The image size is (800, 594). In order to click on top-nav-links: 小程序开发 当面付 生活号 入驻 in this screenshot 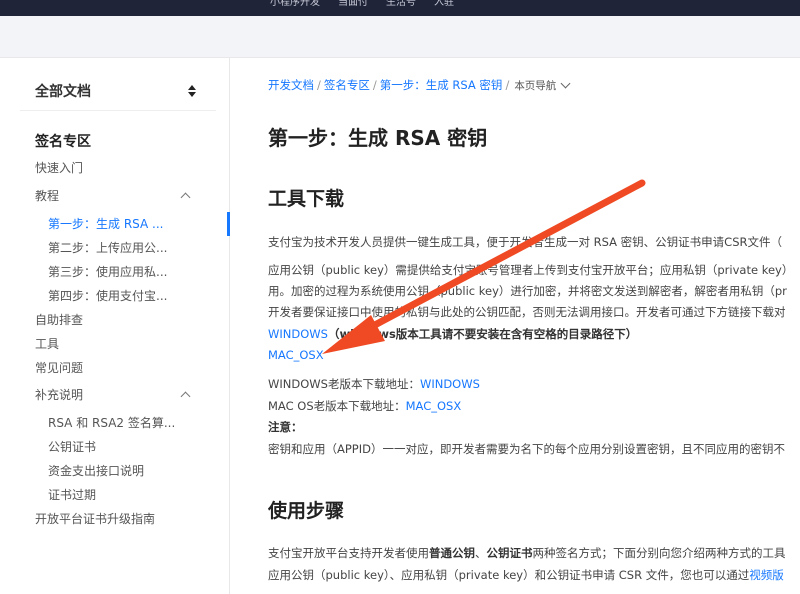, I will do `click(362, 5)`.